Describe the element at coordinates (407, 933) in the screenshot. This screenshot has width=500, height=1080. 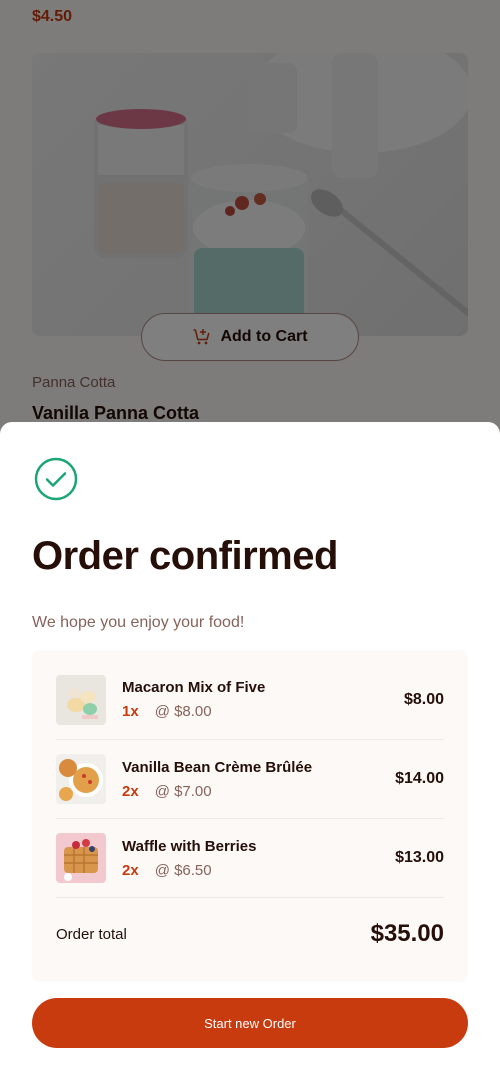
I see `order-total-value: $35.00` at that location.